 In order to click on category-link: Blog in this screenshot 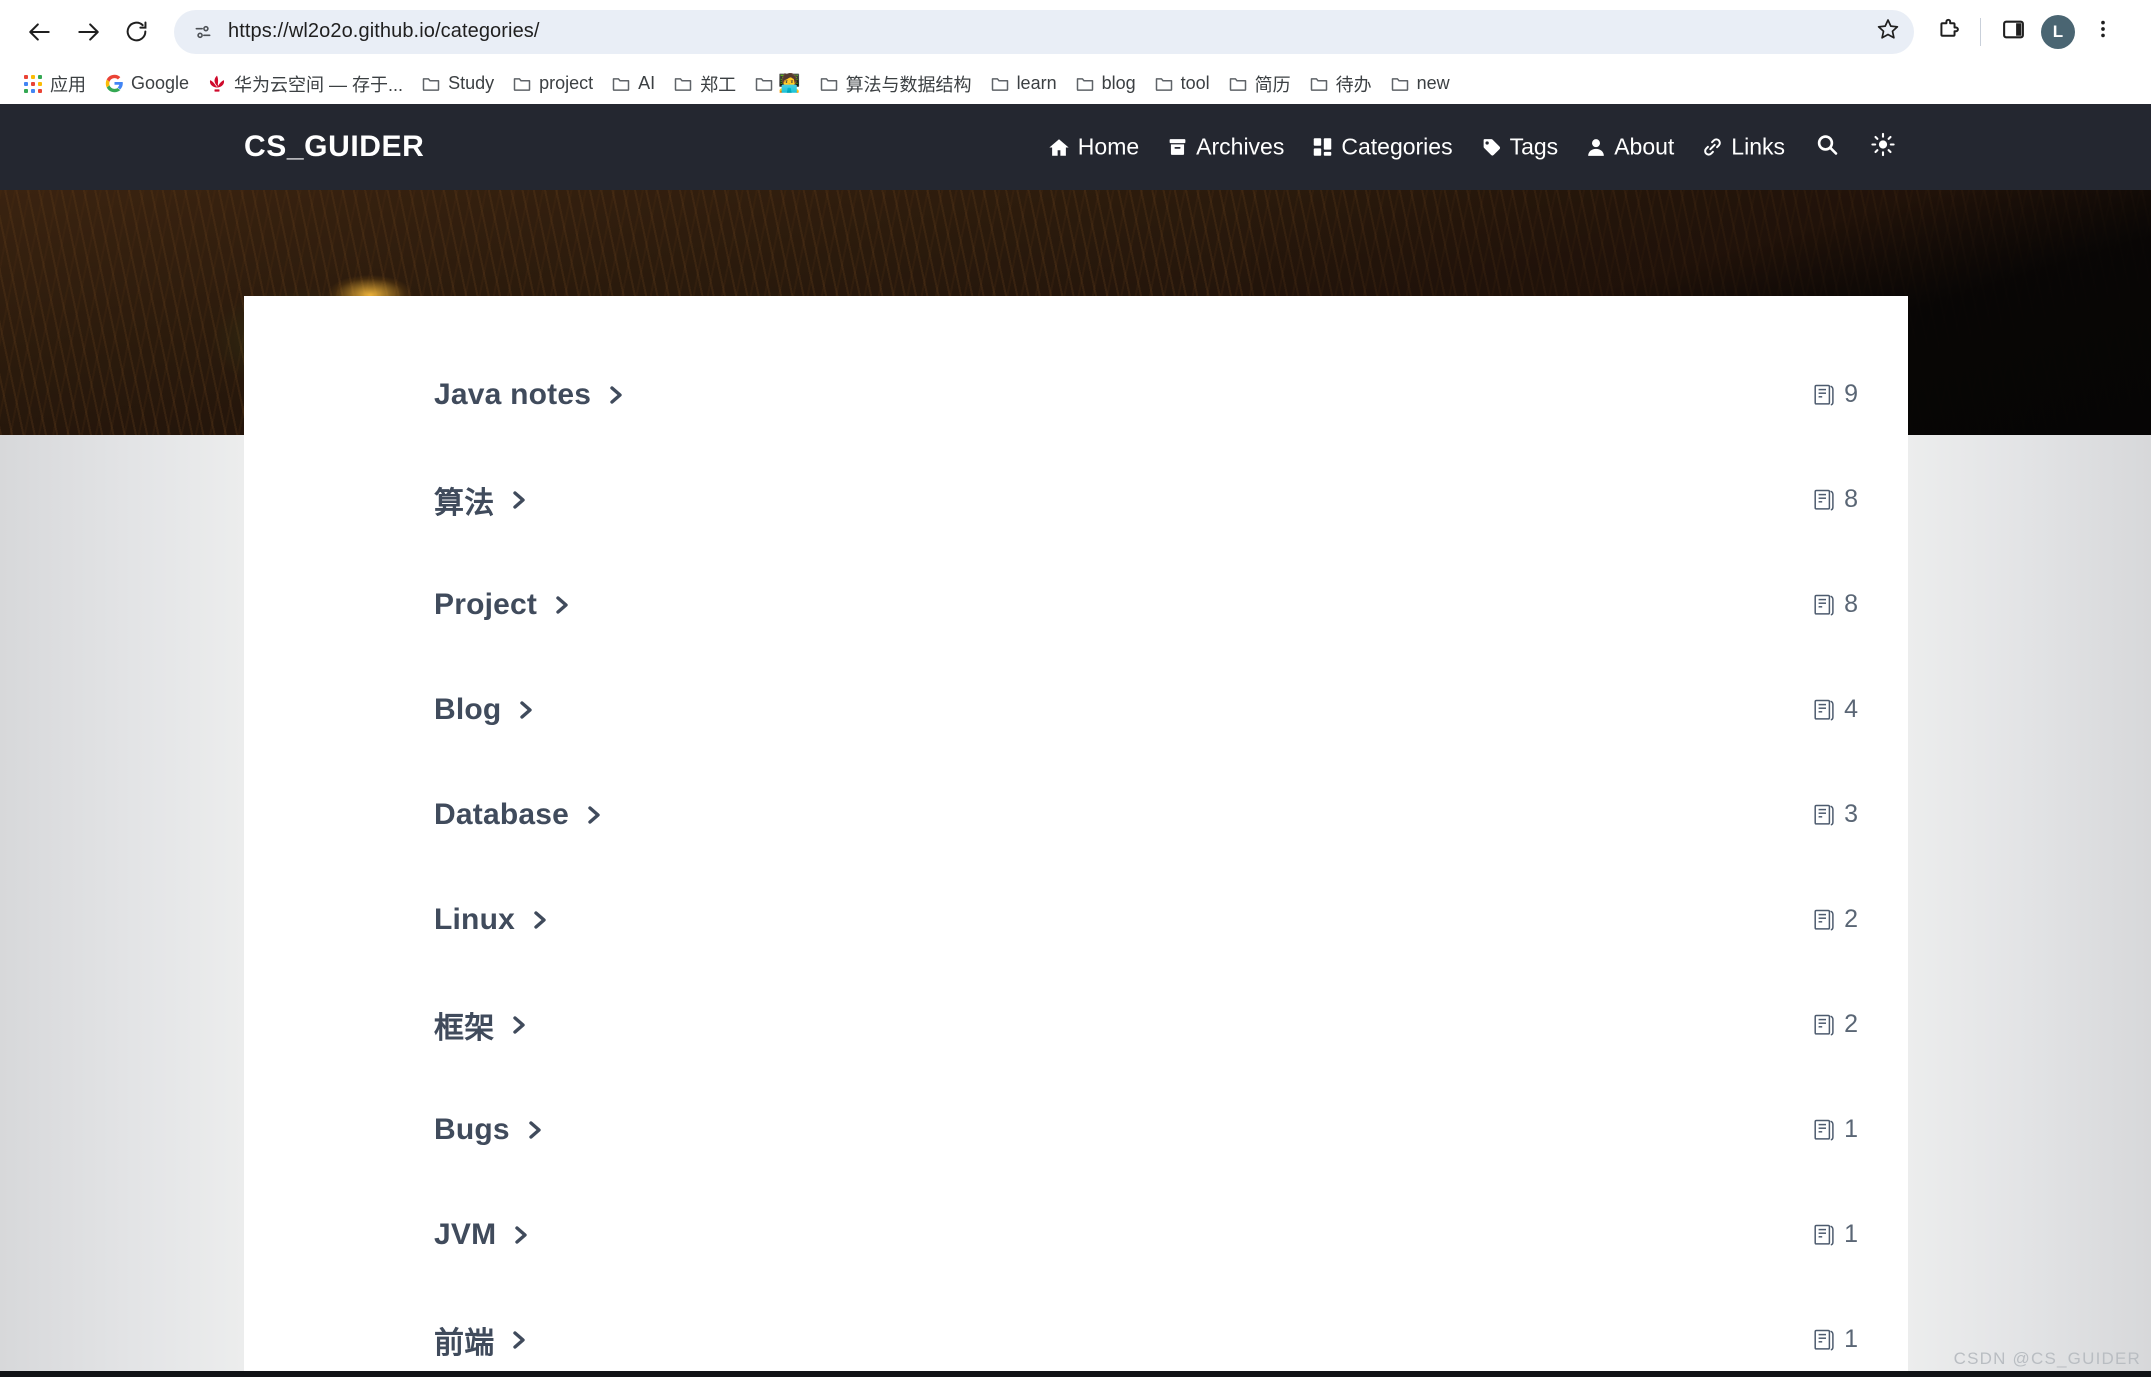, I will do `click(484, 710)`.